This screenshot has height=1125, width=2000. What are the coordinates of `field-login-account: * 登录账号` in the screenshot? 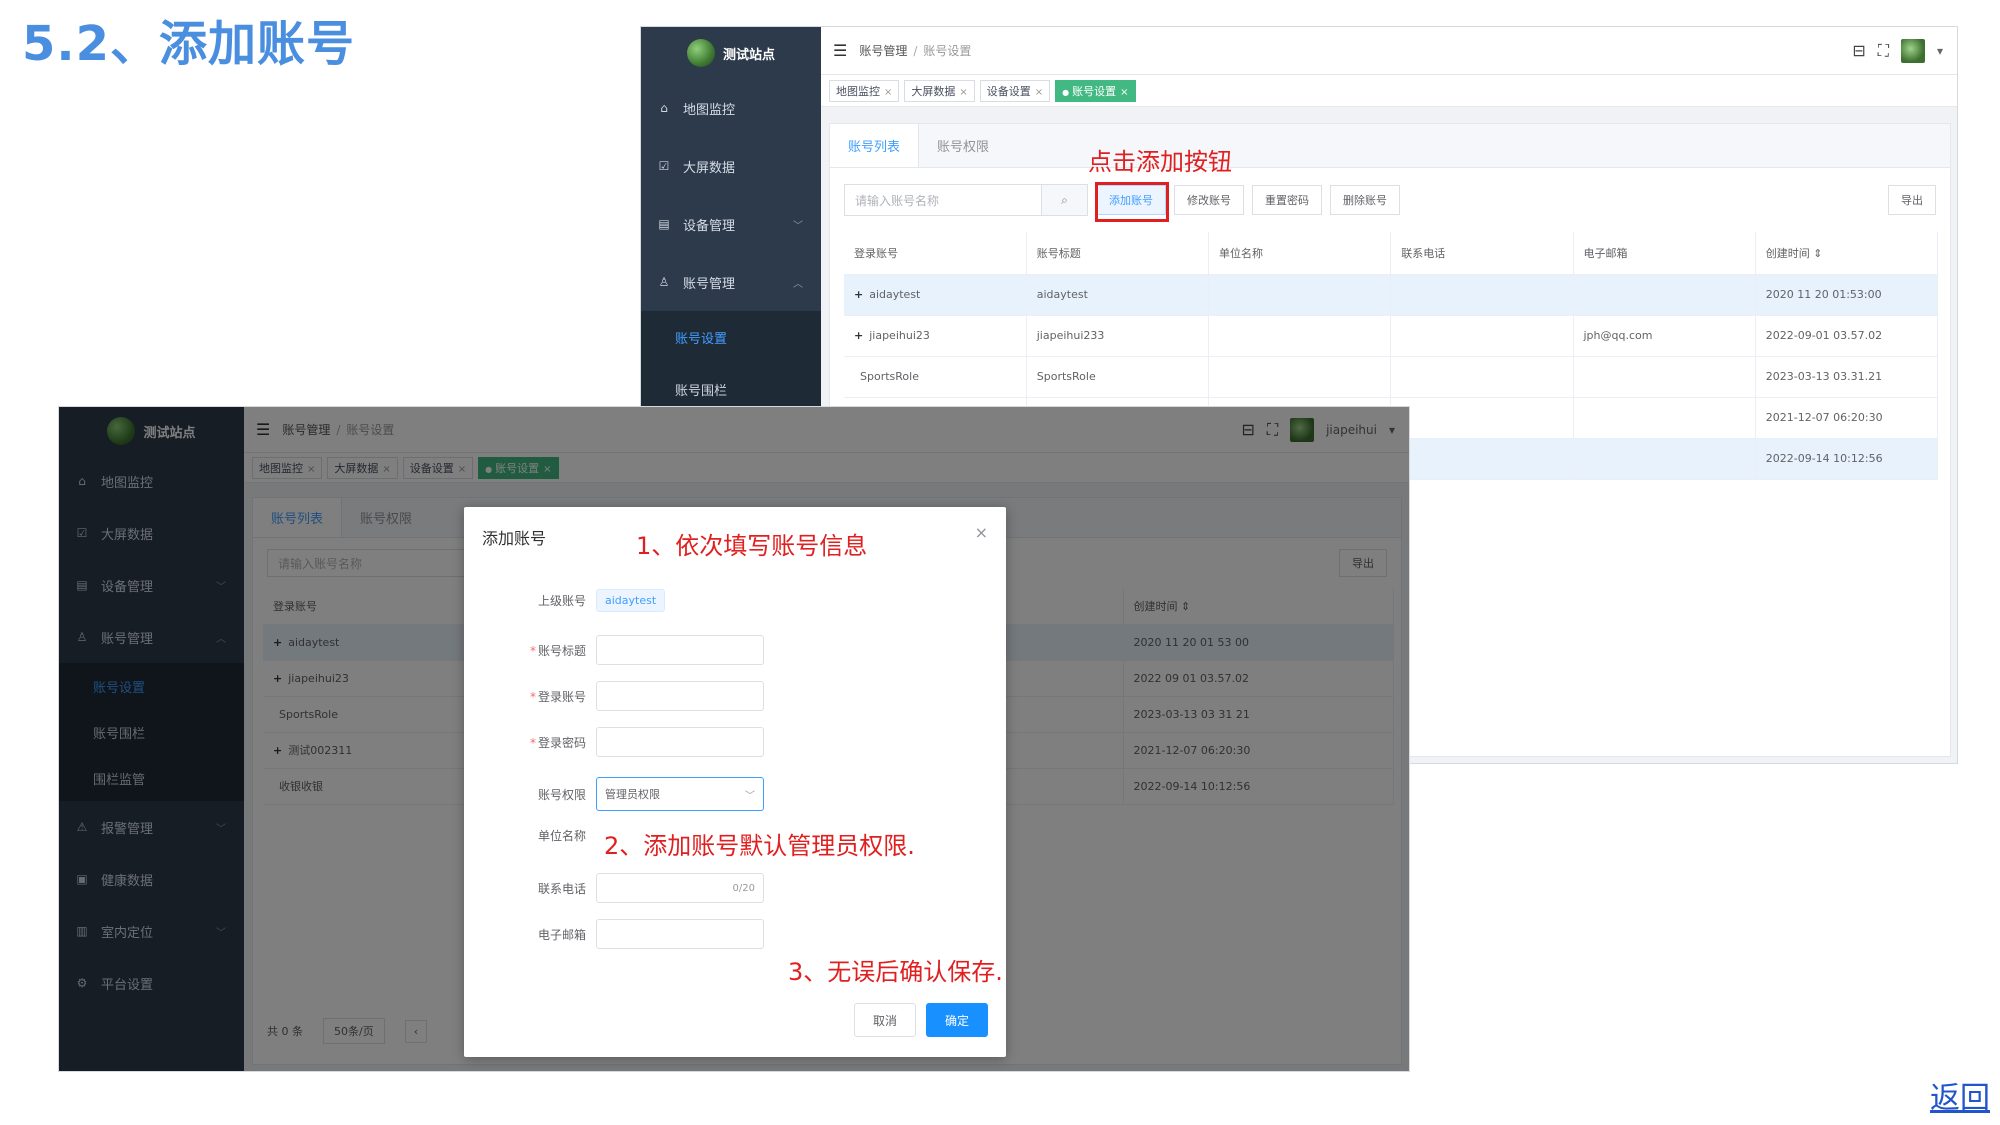 It's located at (614, 696).